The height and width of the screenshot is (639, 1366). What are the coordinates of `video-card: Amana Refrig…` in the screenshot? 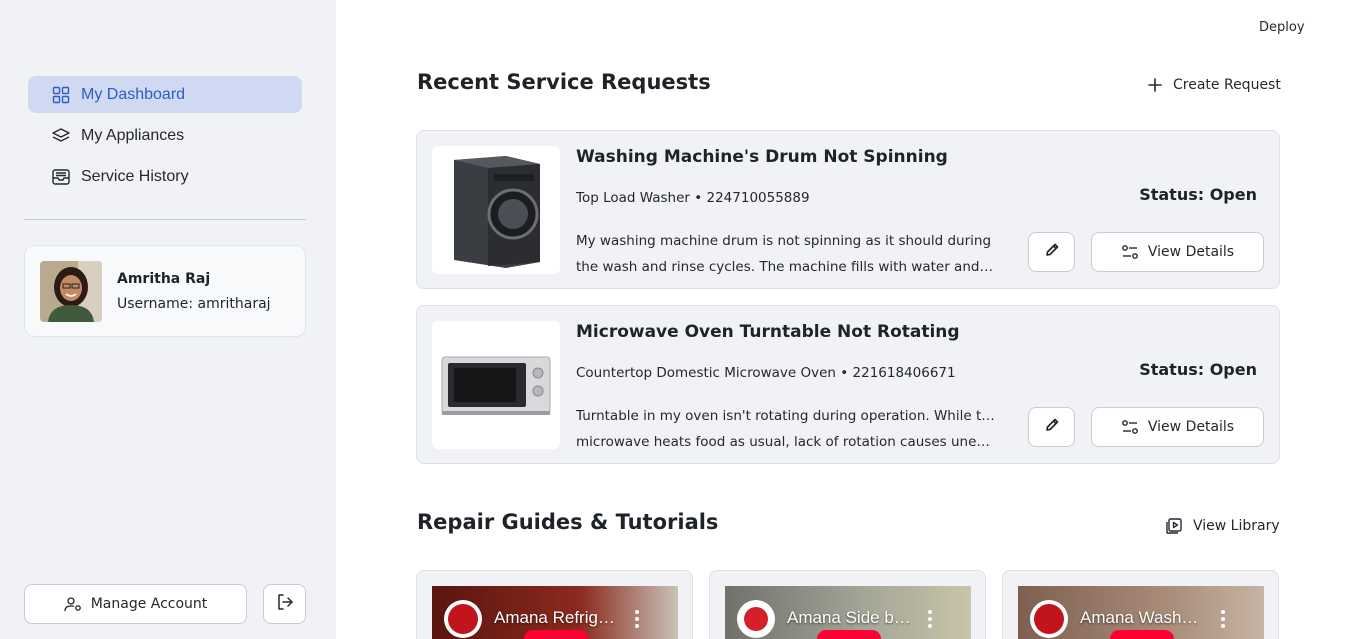 It's located at (554, 604).